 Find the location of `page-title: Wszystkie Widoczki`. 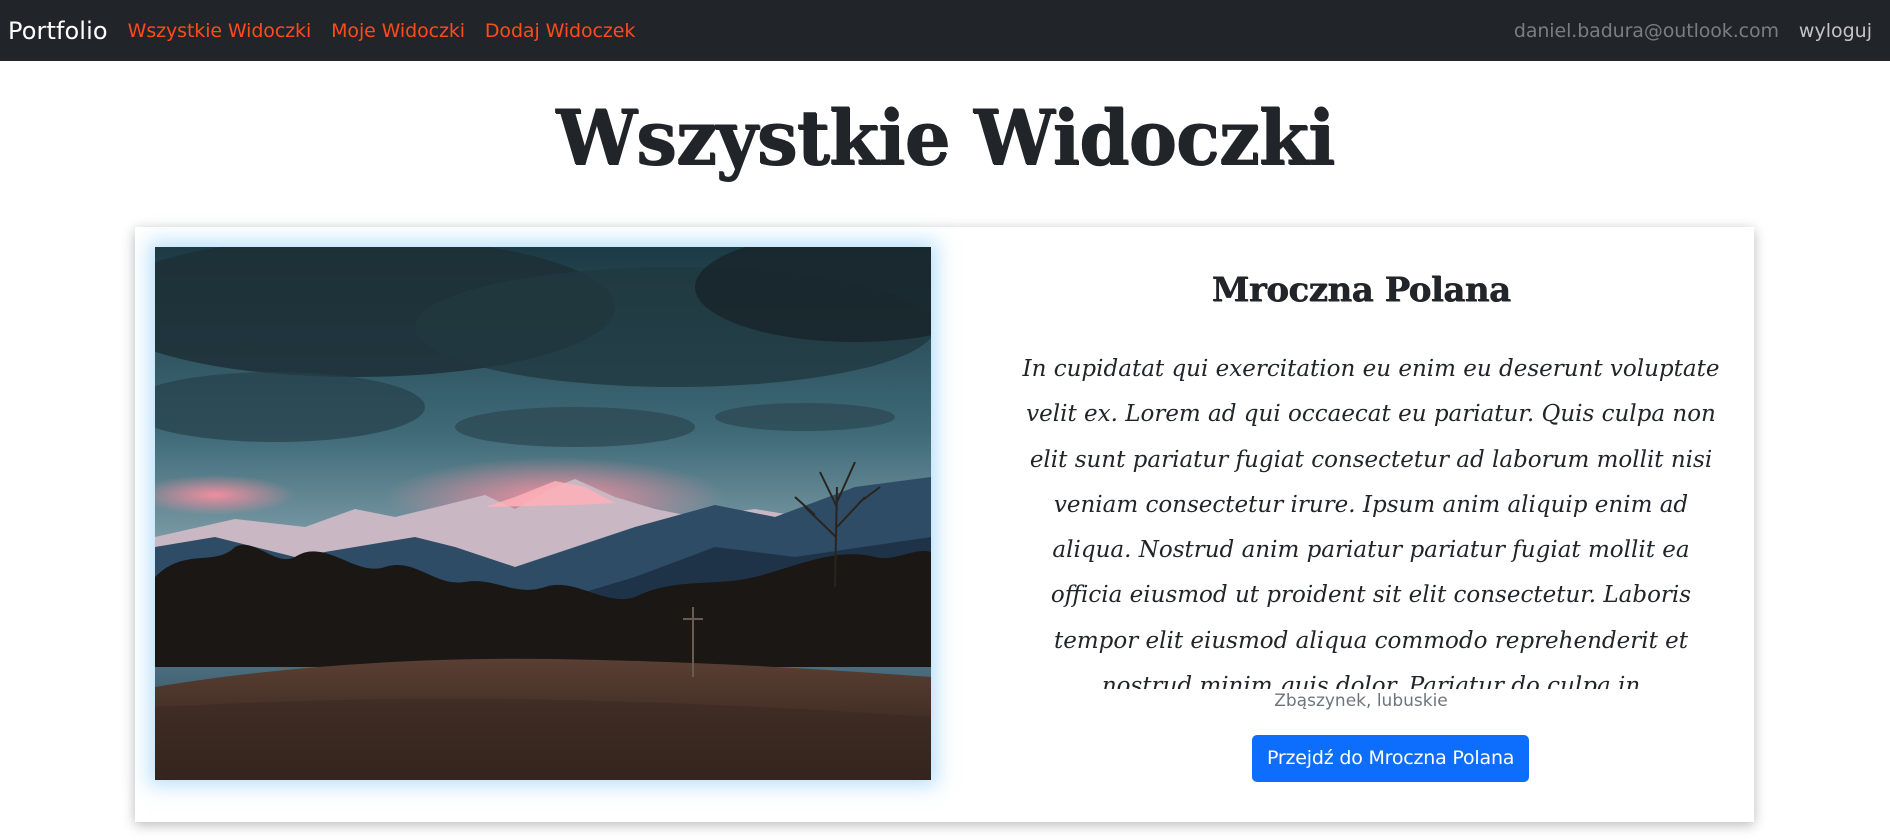

page-title: Wszystkie Widoczki is located at coordinates (945, 137).